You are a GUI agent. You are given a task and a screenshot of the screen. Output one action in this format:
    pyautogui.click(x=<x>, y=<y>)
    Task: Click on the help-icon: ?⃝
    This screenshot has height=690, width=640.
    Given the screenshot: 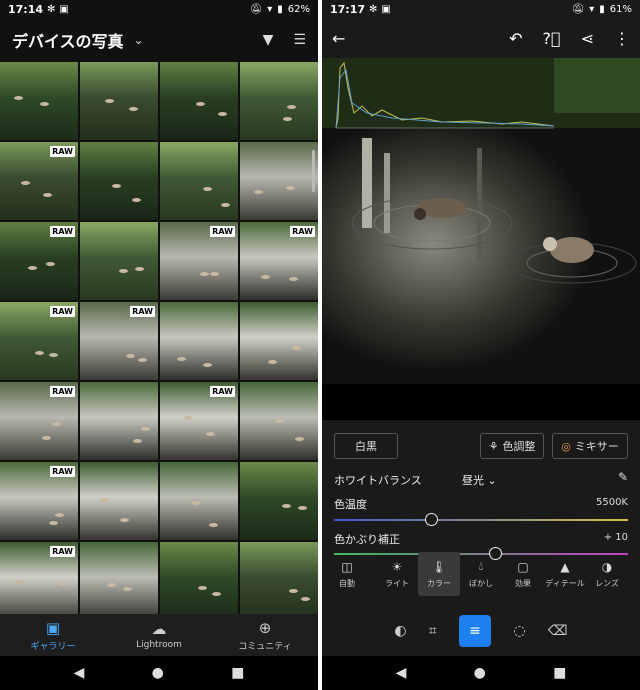 What is the action you would take?
    pyautogui.click(x=552, y=38)
    